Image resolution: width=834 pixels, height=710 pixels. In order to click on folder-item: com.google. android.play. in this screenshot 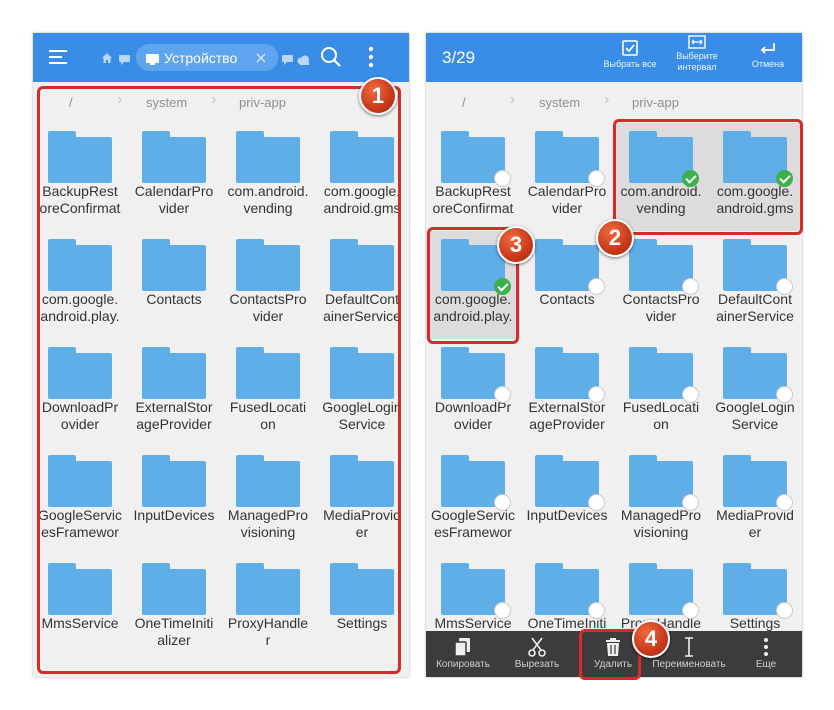, I will do `click(80, 285)`.